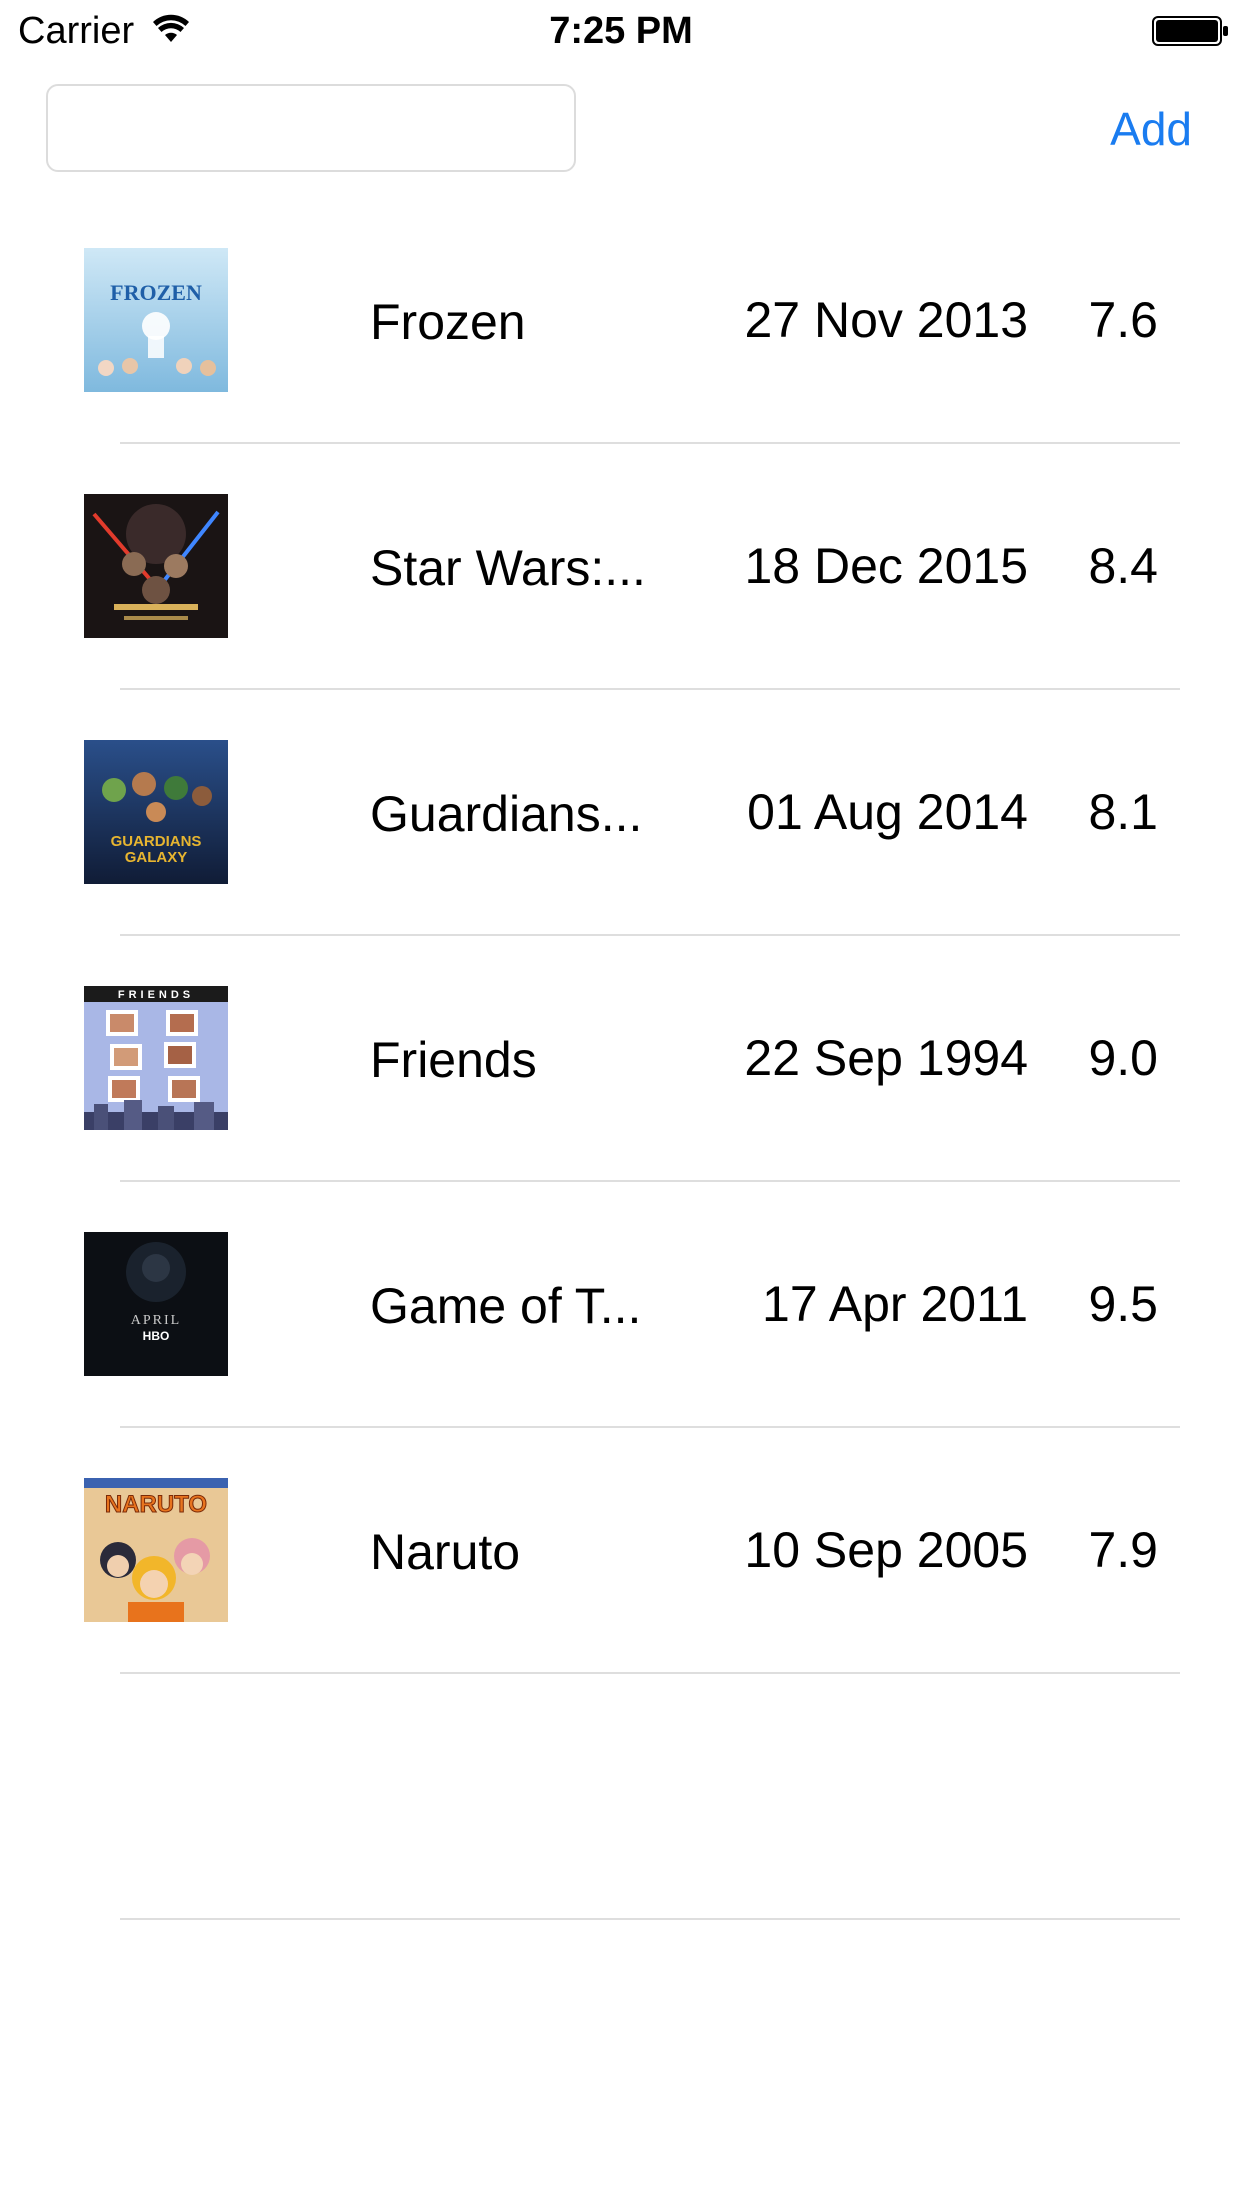 This screenshot has height=2208, width=1242. Describe the element at coordinates (895, 1304) in the screenshot. I see `movie-date: 17 Apr 2011` at that location.